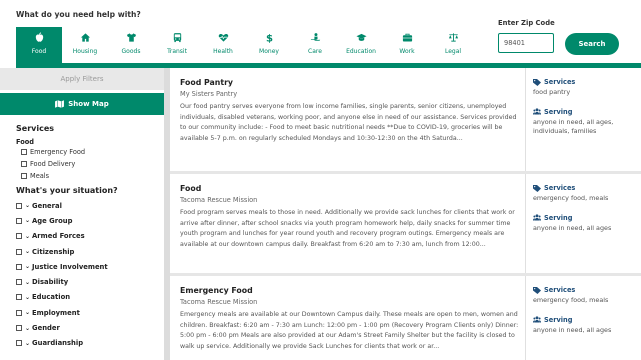 The height and width of the screenshot is (360, 641). I want to click on tab-label: Money, so click(269, 51).